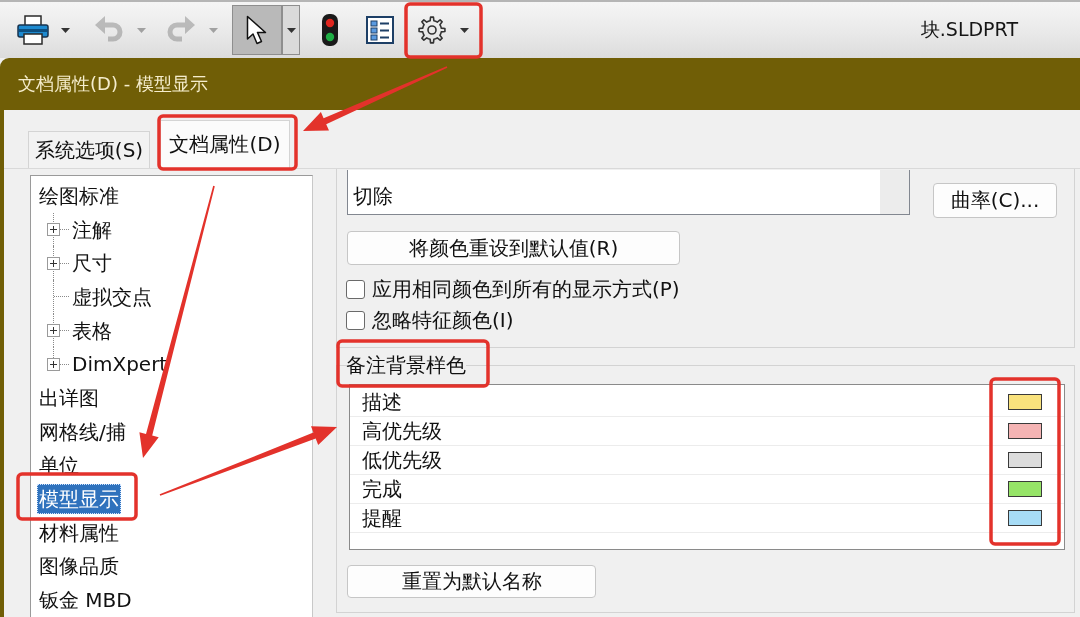 The width and height of the screenshot is (1080, 617). Describe the element at coordinates (471, 581) in the screenshot. I see `reset-names-button: 重置为默认名称` at that location.